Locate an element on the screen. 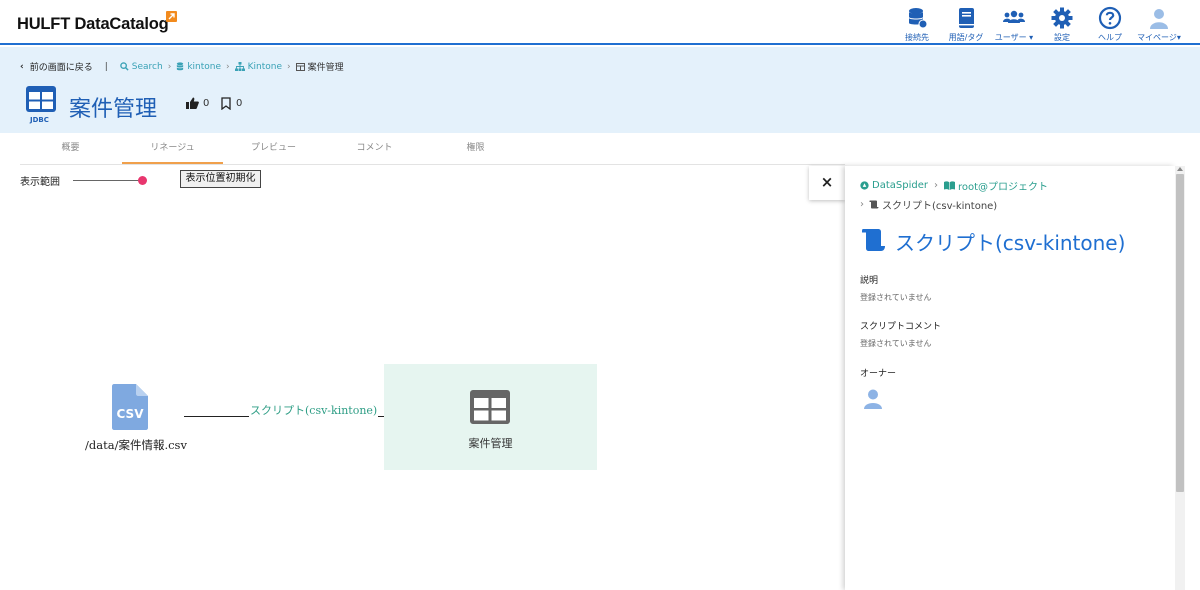 The image size is (1200, 590). panel-breadcrumb-current: › スクリプト(csv-kintone) is located at coordinates (928, 204).